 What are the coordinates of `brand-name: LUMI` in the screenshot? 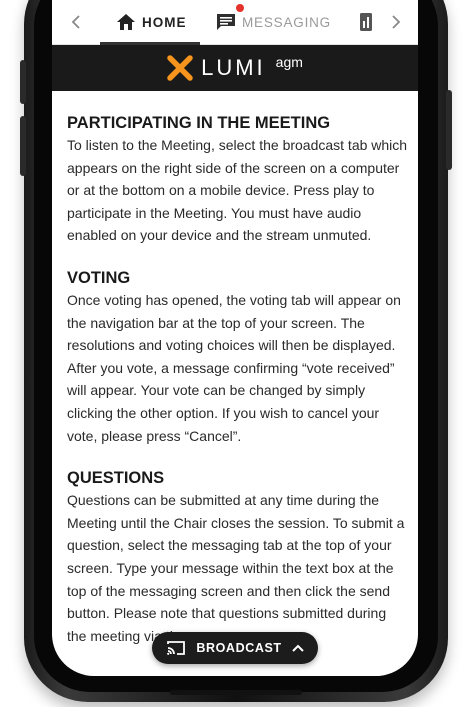 It's located at (233, 67).